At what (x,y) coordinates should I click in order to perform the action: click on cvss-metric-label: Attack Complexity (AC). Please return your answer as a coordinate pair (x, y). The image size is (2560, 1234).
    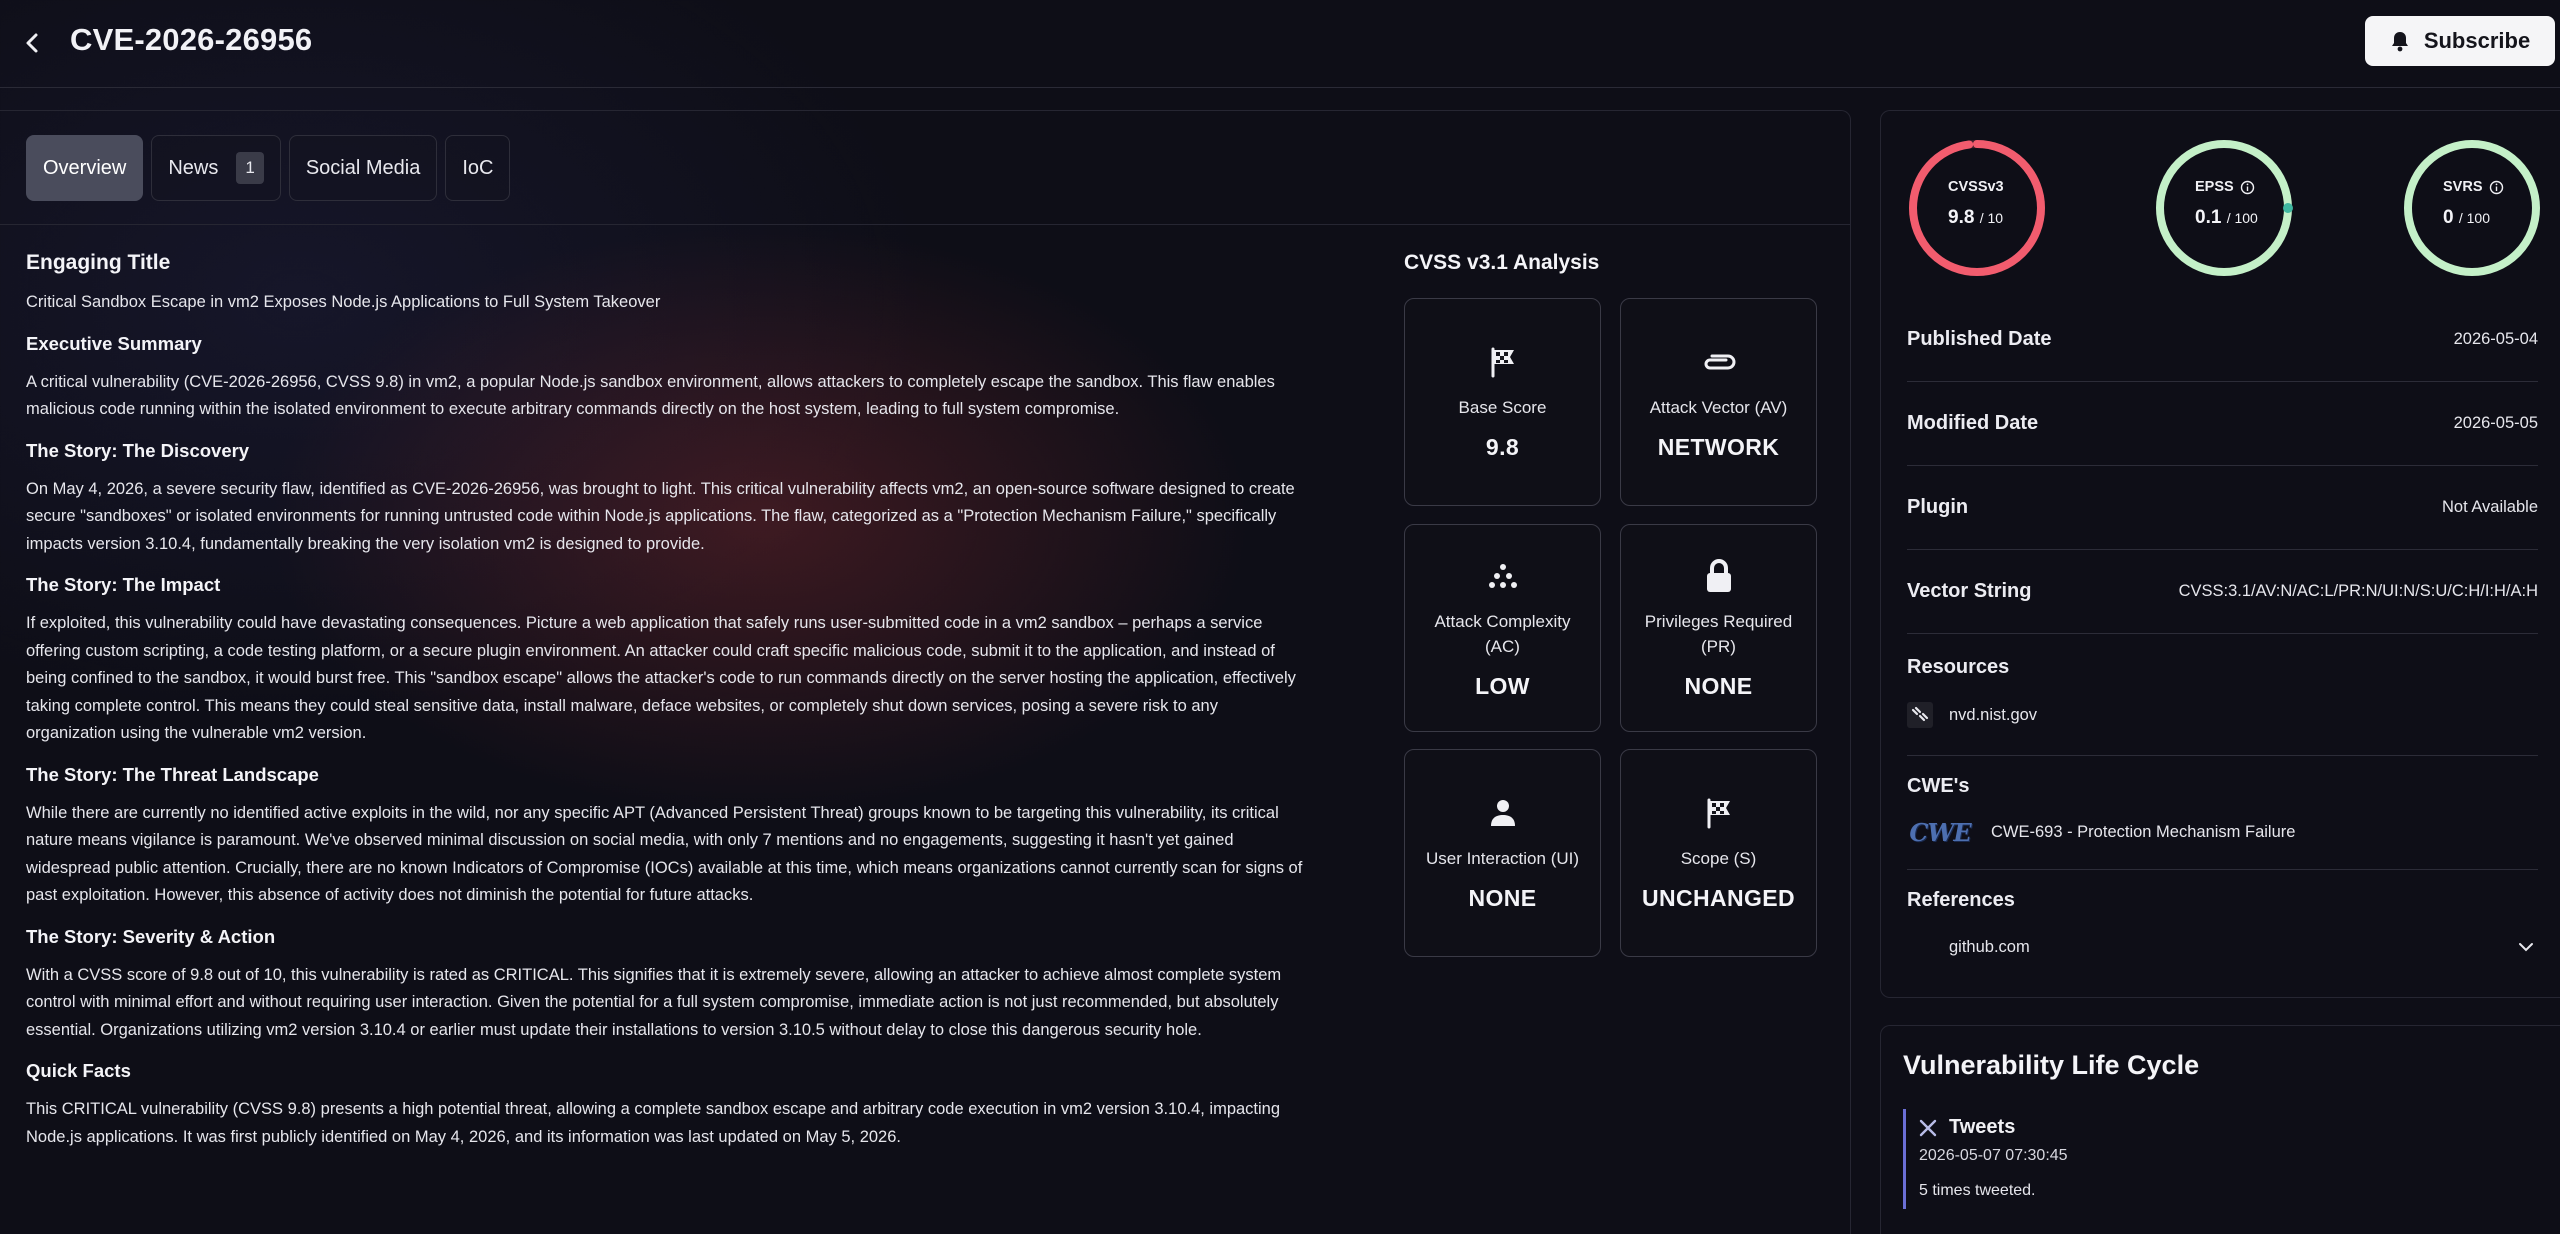
    Looking at the image, I should click on (1502, 633).